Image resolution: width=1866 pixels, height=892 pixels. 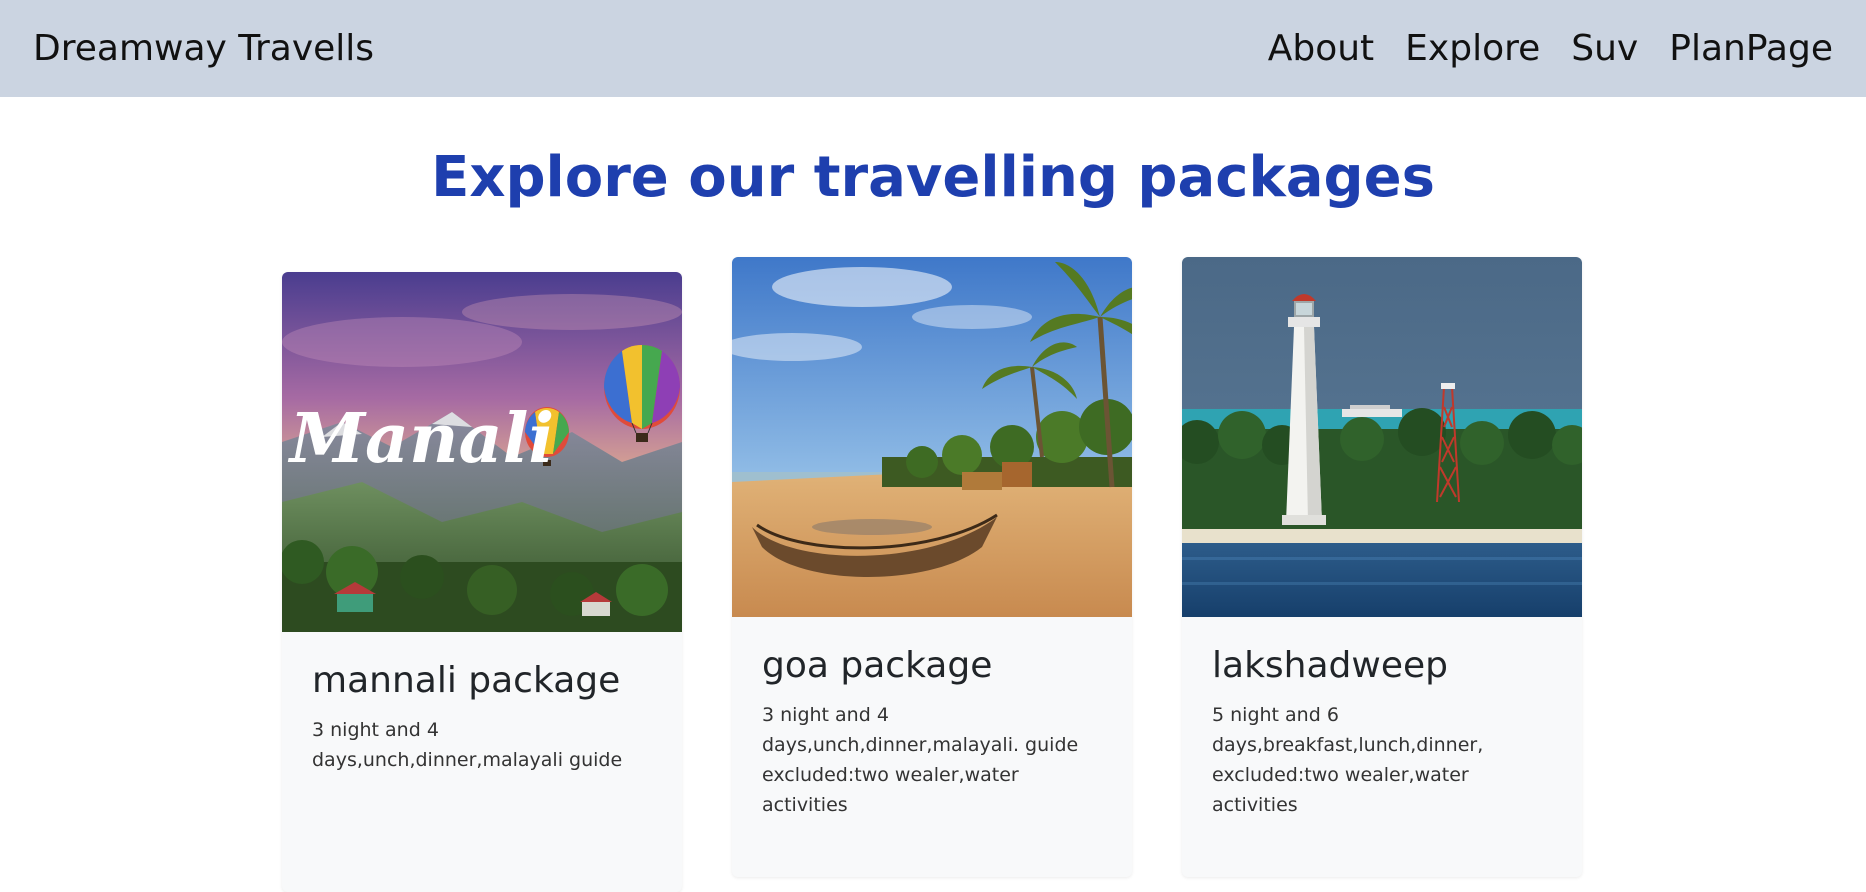 I want to click on nav-link-explore: Explore, so click(x=1472, y=48).